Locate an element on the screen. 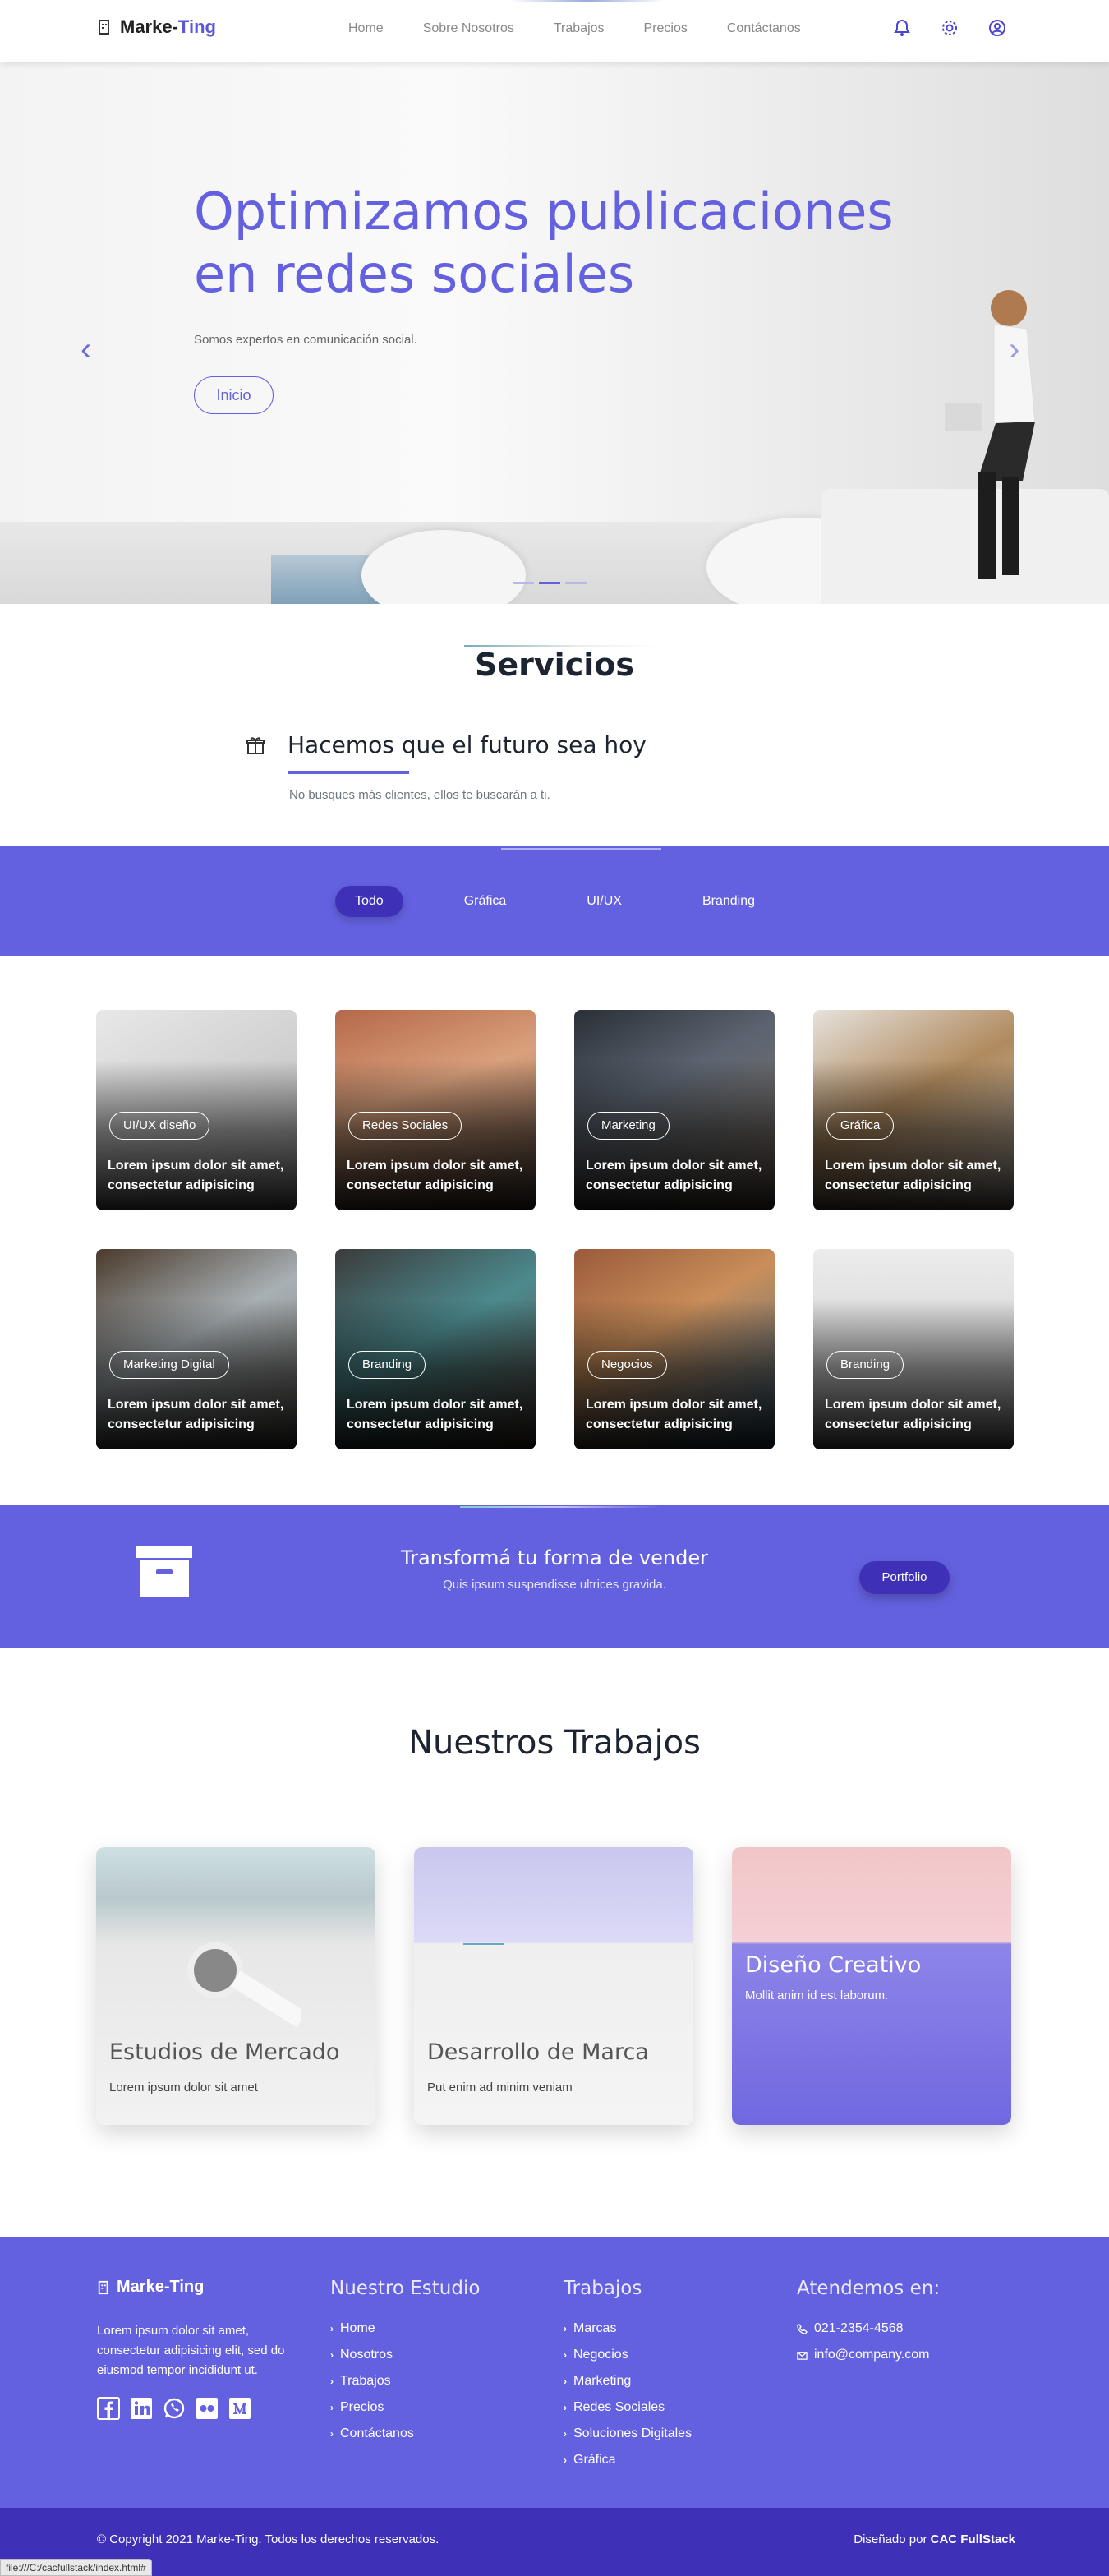 The height and width of the screenshot is (2576, 1109). footer-link-home: › Home is located at coordinates (405, 2329).